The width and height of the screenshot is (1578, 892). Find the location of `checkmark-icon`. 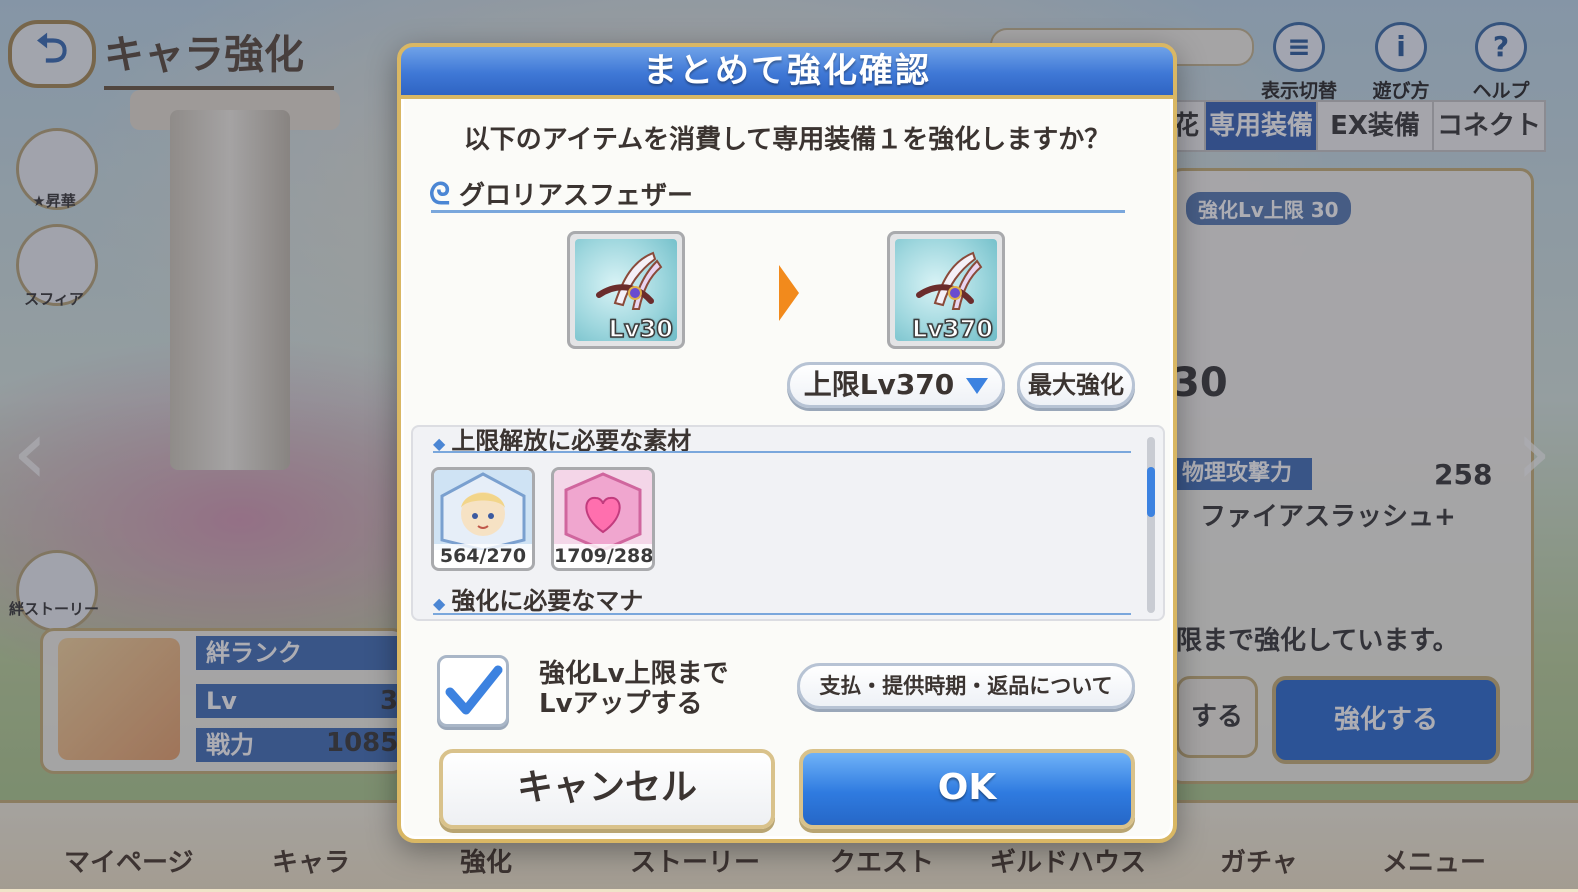

checkmark-icon is located at coordinates (474, 690).